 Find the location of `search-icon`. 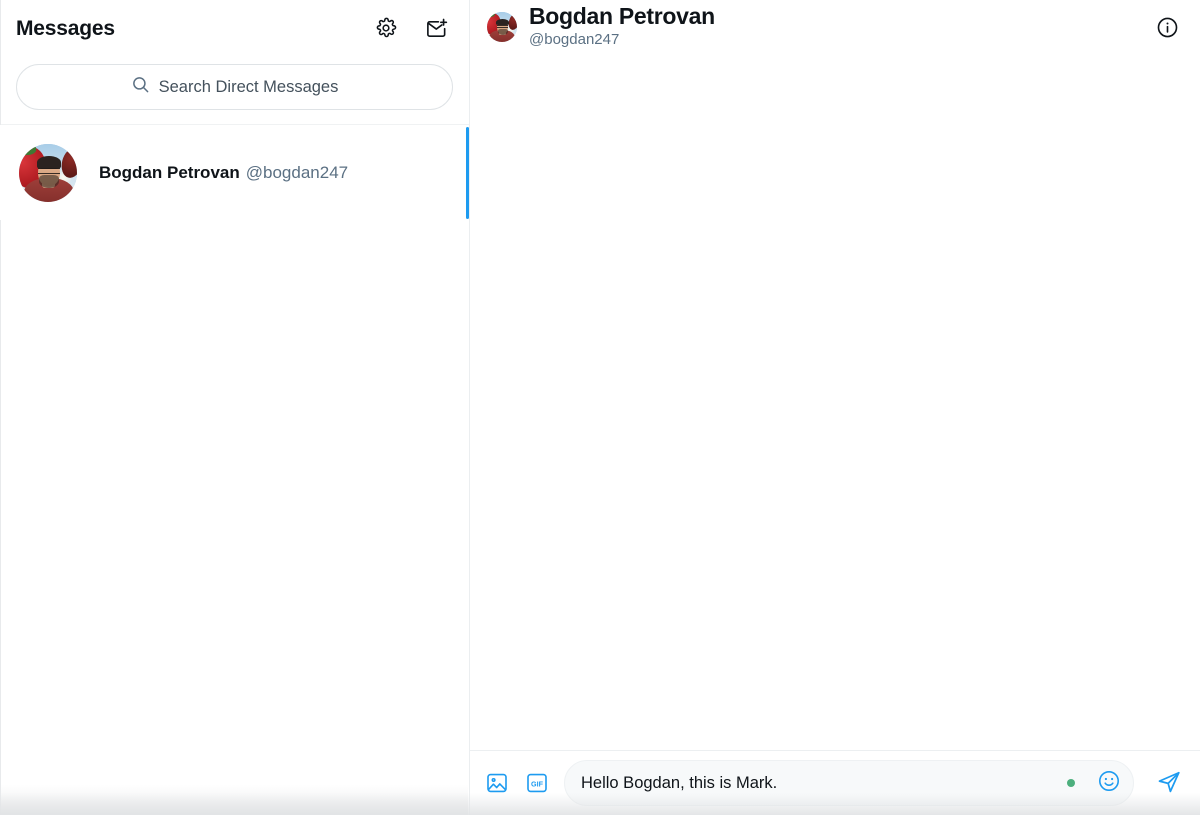

search-icon is located at coordinates (140, 87).